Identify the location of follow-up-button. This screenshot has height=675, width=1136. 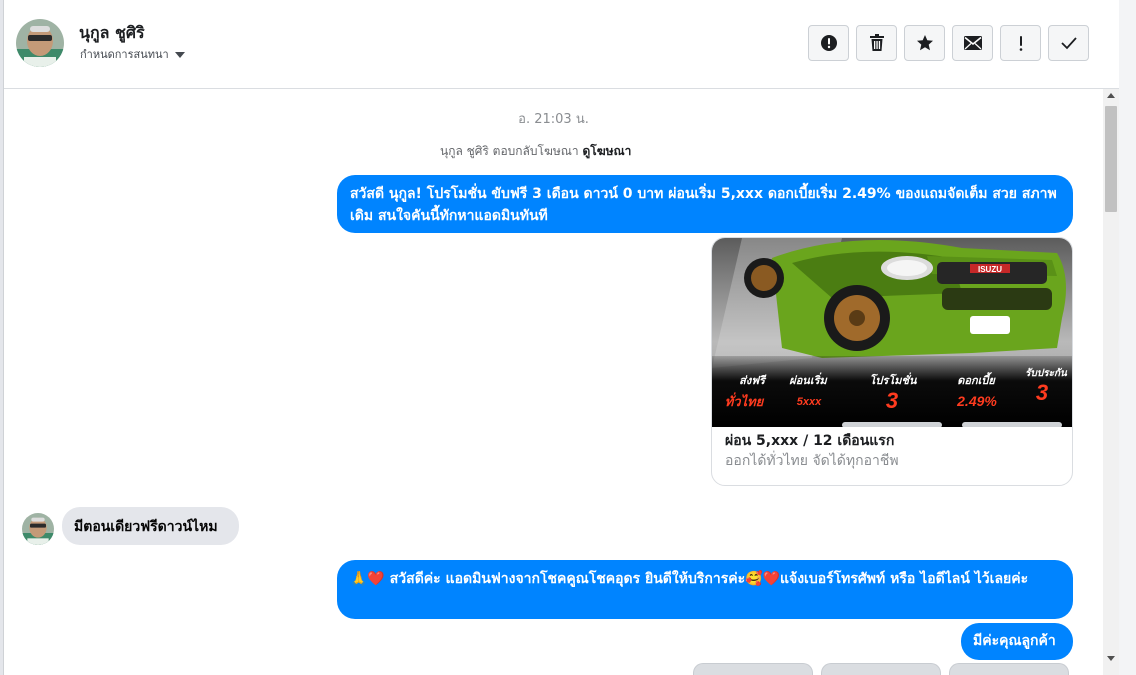
(1020, 43).